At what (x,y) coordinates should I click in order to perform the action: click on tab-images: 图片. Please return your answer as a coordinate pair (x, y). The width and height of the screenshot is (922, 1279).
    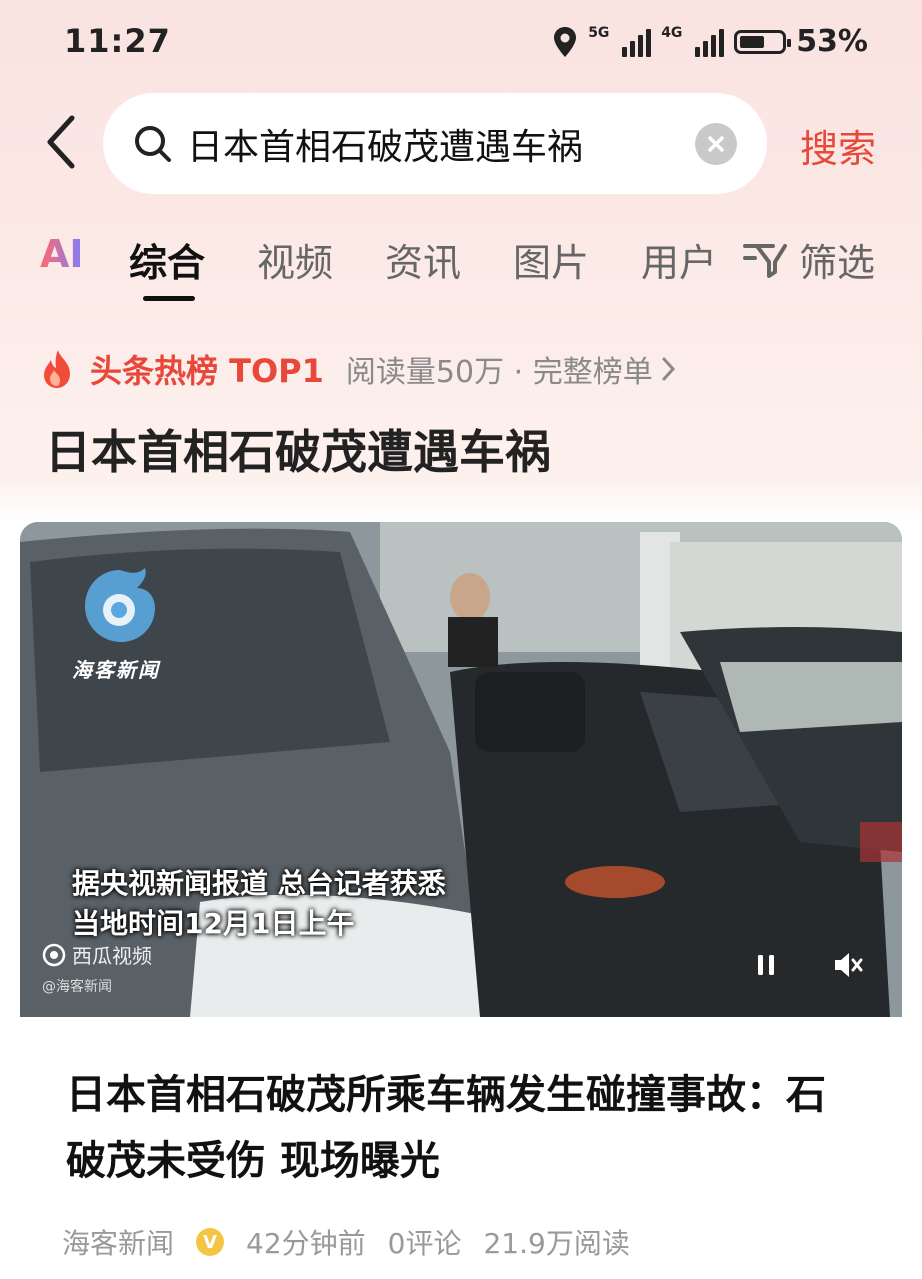
    Looking at the image, I should click on (551, 259).